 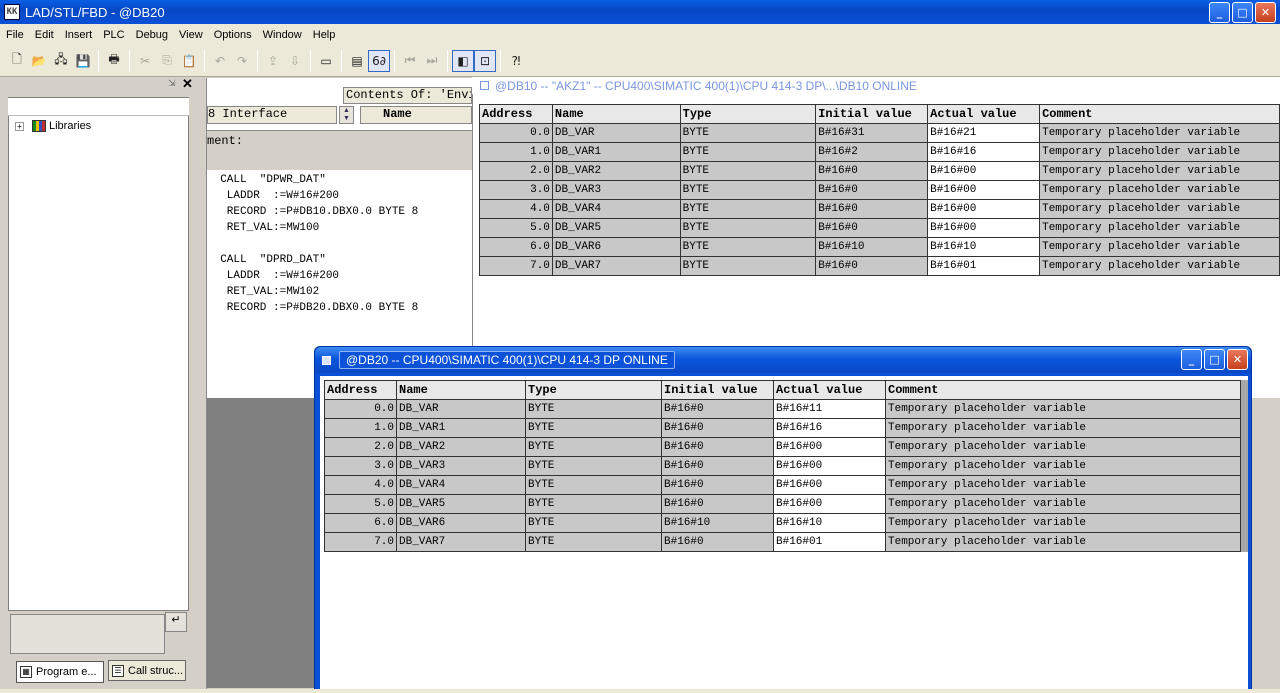 What do you see at coordinates (17, 61) in the screenshot?
I see `new-icon: 🗋` at bounding box center [17, 61].